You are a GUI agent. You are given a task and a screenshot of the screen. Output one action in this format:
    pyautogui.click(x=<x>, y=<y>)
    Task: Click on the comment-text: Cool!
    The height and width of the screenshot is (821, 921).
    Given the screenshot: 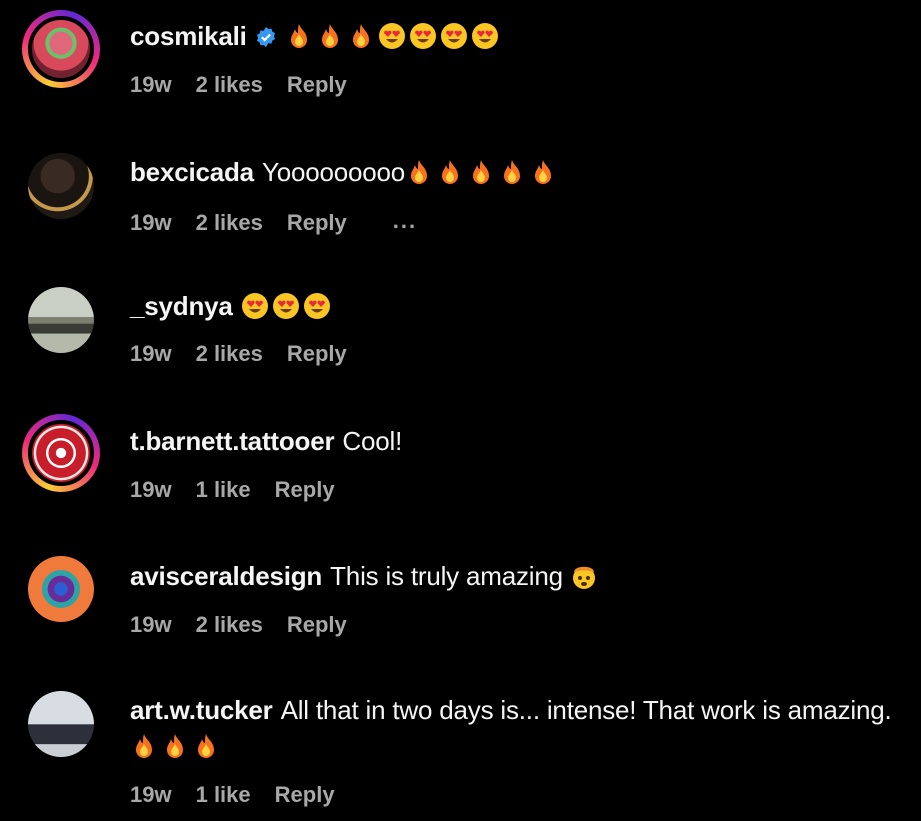 What is the action you would take?
    pyautogui.click(x=372, y=441)
    